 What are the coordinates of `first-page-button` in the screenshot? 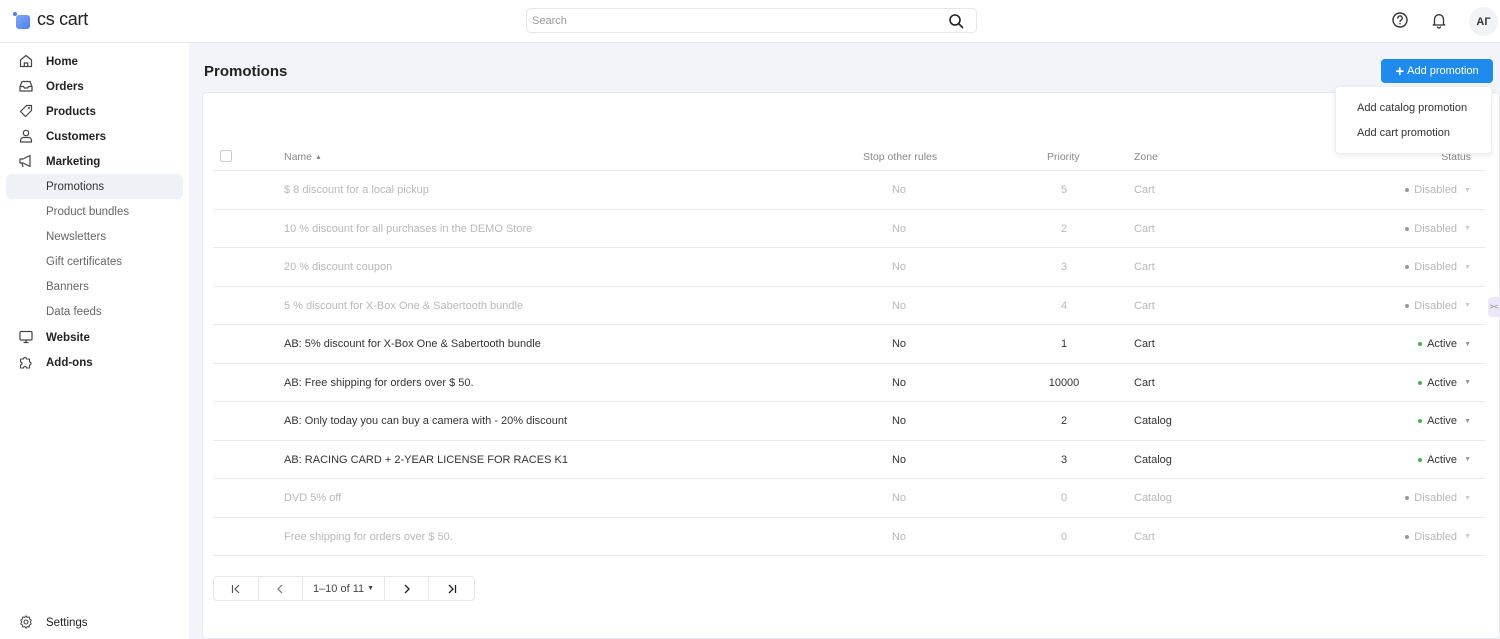 It's located at (236, 588).